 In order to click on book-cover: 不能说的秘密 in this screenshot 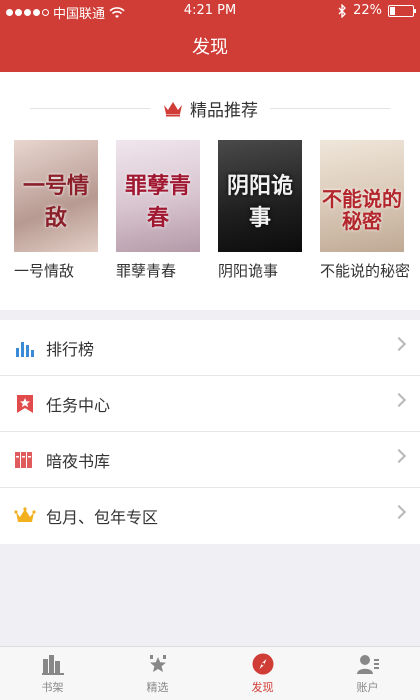, I will do `click(362, 196)`.